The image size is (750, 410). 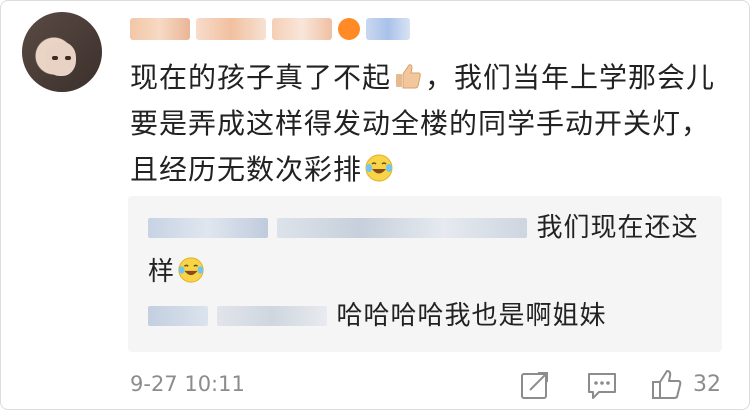 I want to click on thumbs-up-icon, so click(x=408, y=76).